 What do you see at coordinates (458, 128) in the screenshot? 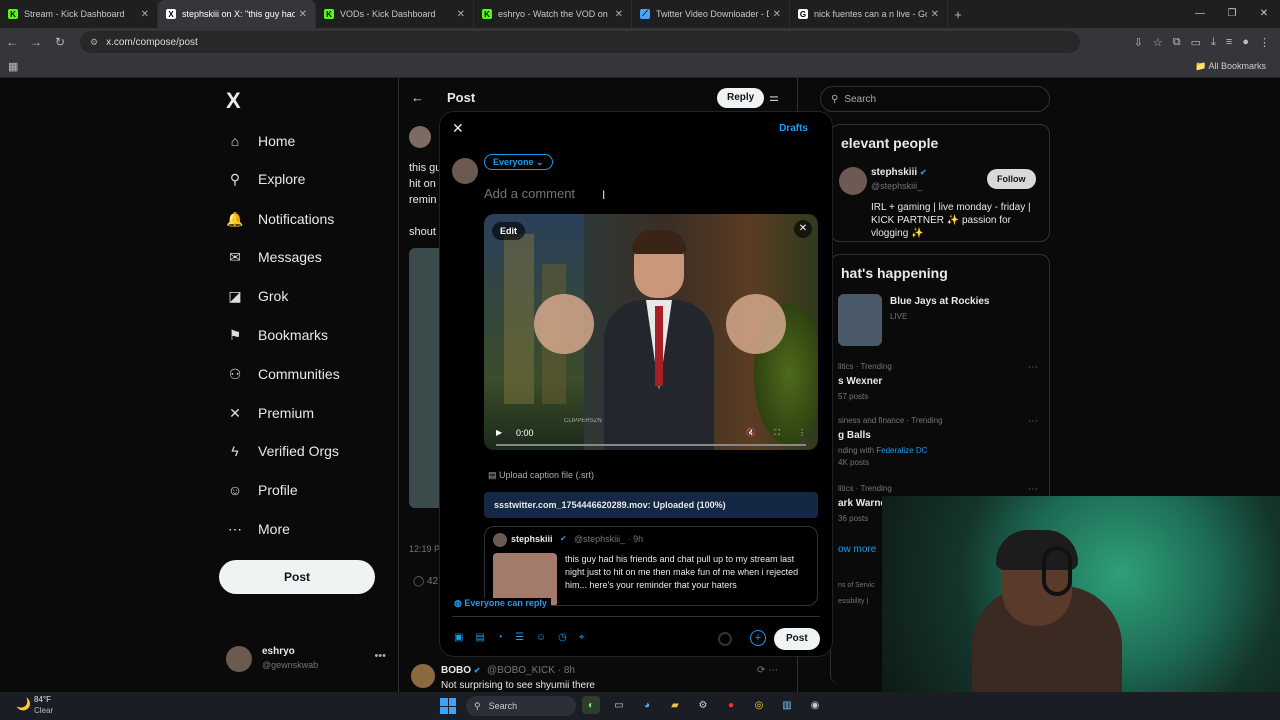
I see `close-icon: ✕` at bounding box center [458, 128].